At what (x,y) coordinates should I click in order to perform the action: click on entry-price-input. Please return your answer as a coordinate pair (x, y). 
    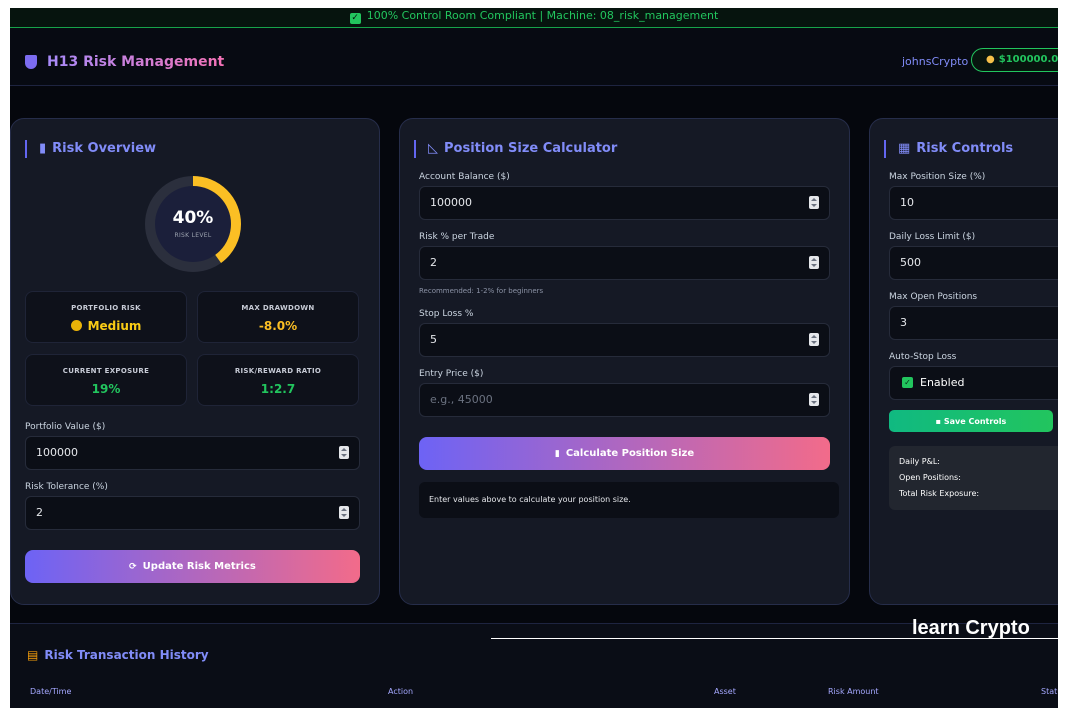
    Looking at the image, I should click on (594, 399).